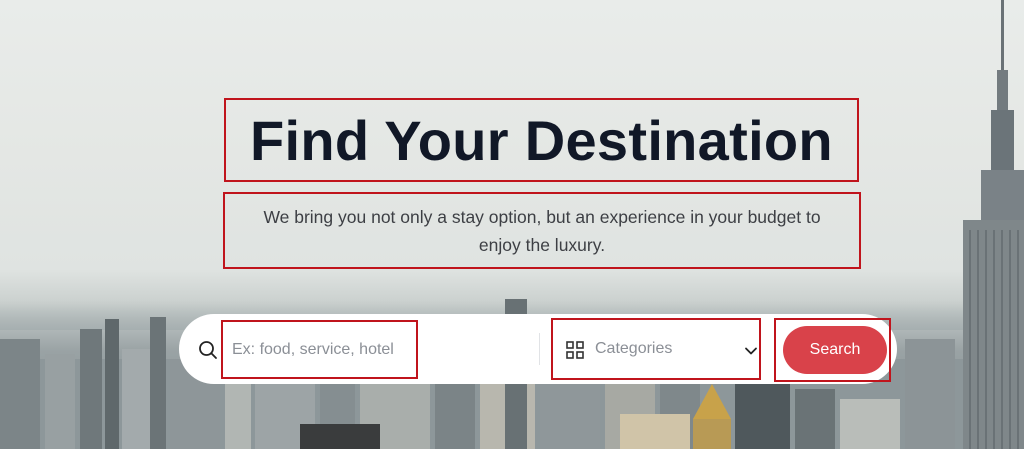 This screenshot has width=1024, height=449. What do you see at coordinates (751, 351) in the screenshot?
I see `chevron-down-icon` at bounding box center [751, 351].